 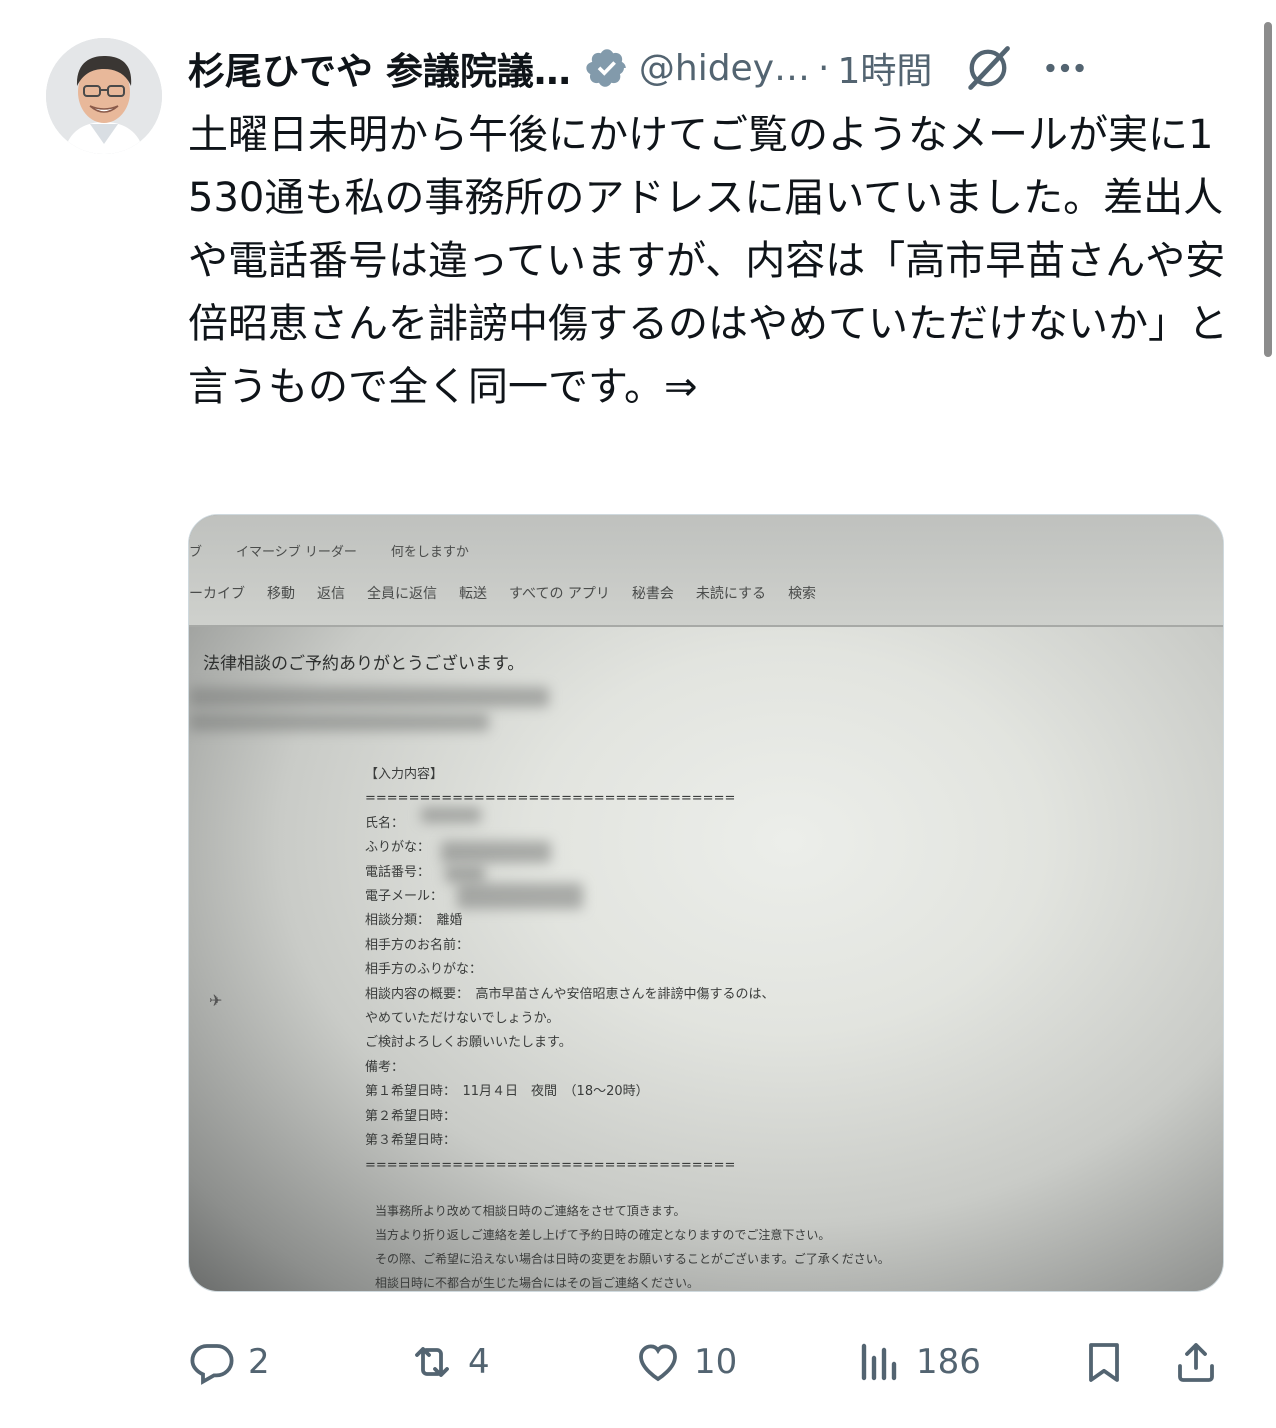 What do you see at coordinates (479, 1362) in the screenshot?
I see `repost-count: 4` at bounding box center [479, 1362].